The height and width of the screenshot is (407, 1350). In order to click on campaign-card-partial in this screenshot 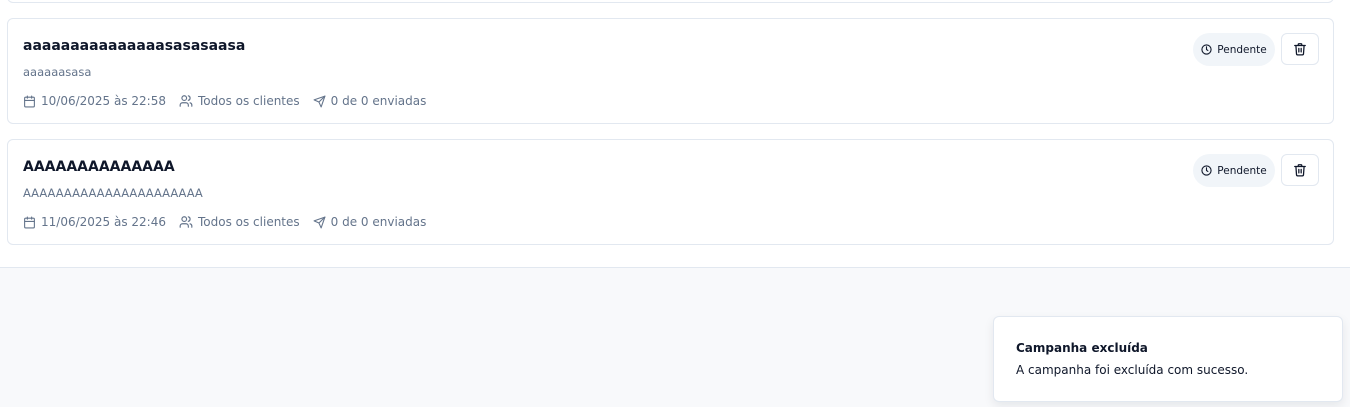, I will do `click(670, 1)`.